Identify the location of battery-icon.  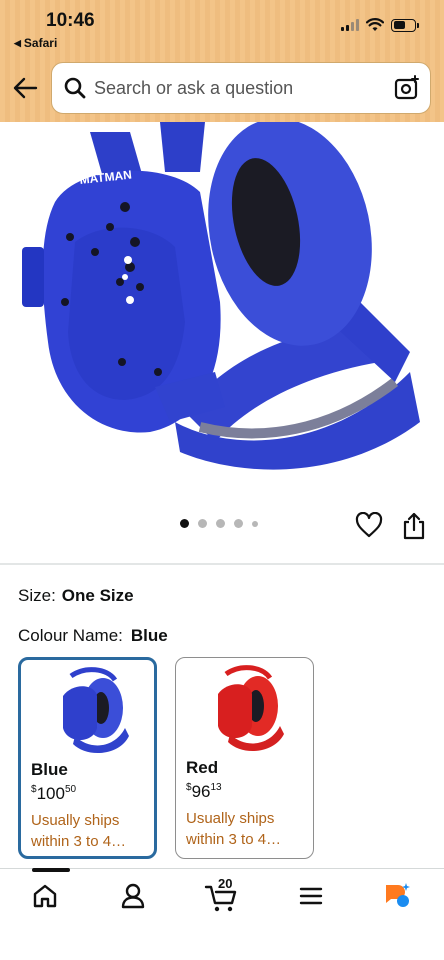
(405, 25).